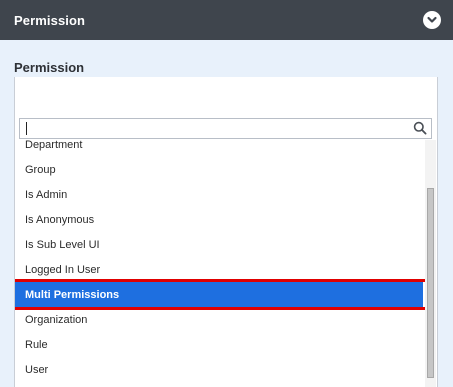  Describe the element at coordinates (219, 319) in the screenshot. I see `option-organization: Organization` at that location.